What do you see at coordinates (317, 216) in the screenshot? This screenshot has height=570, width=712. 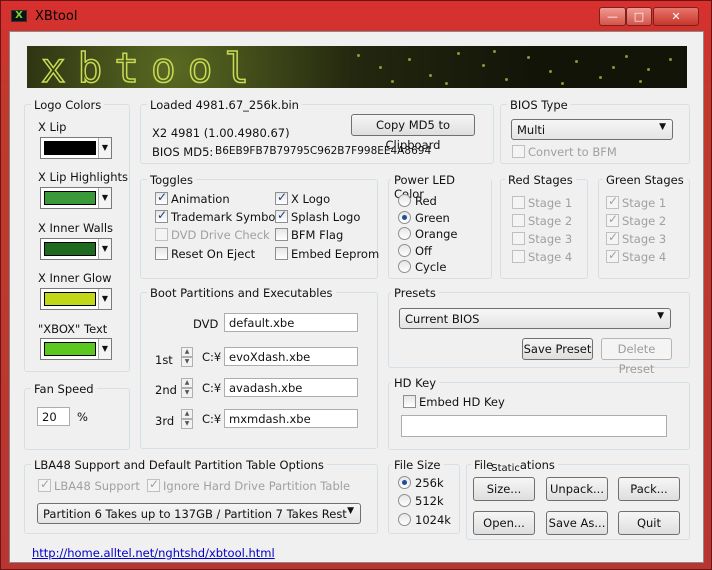 I see `splash-logo-checkbox: Splash Logo` at bounding box center [317, 216].